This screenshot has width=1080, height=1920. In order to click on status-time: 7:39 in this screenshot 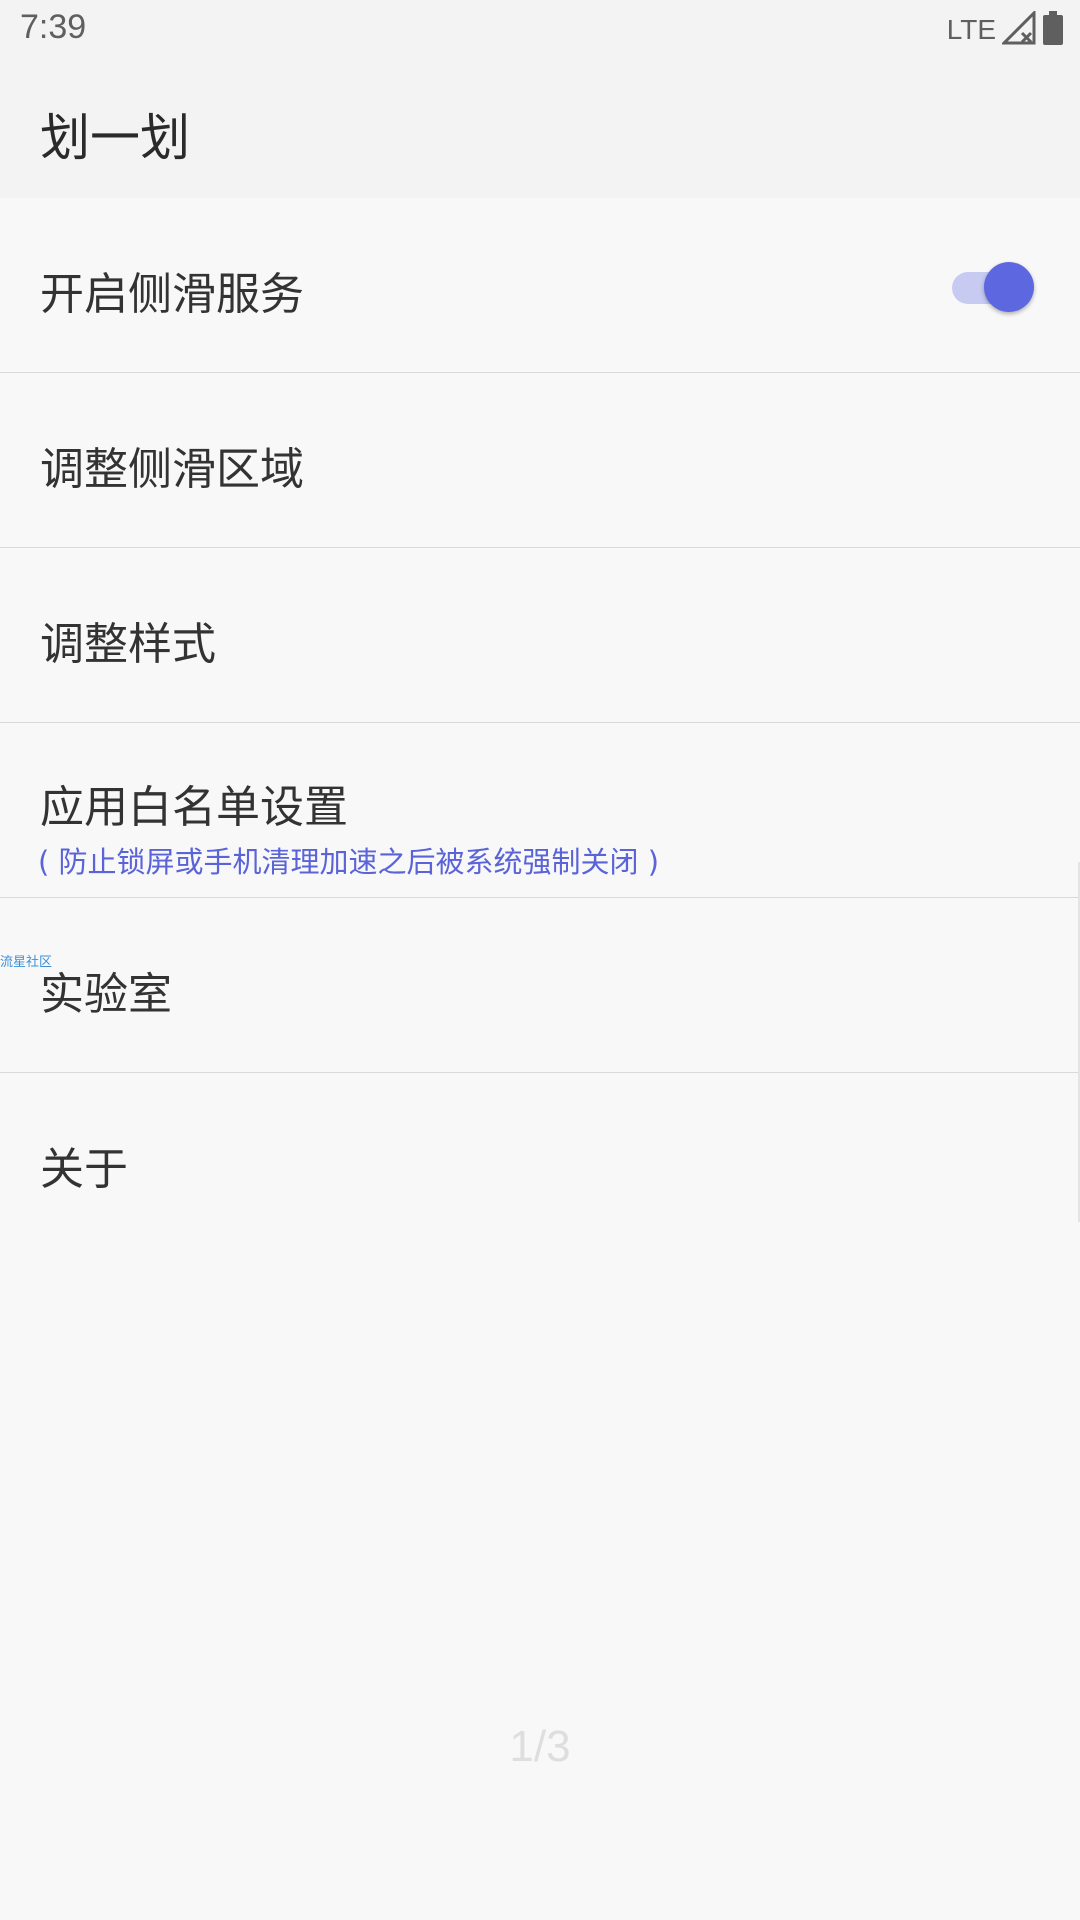, I will do `click(53, 27)`.